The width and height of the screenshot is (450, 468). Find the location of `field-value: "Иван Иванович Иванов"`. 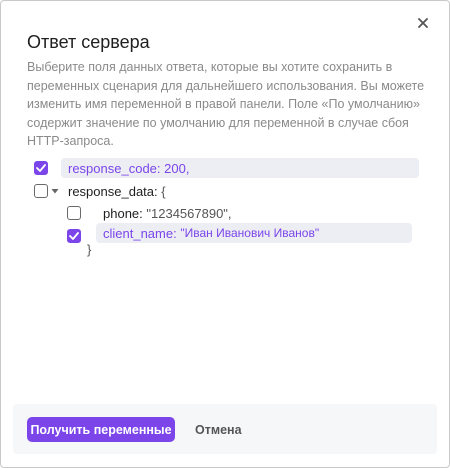

field-value: "Иван Иванович Иванов" is located at coordinates (250, 233).